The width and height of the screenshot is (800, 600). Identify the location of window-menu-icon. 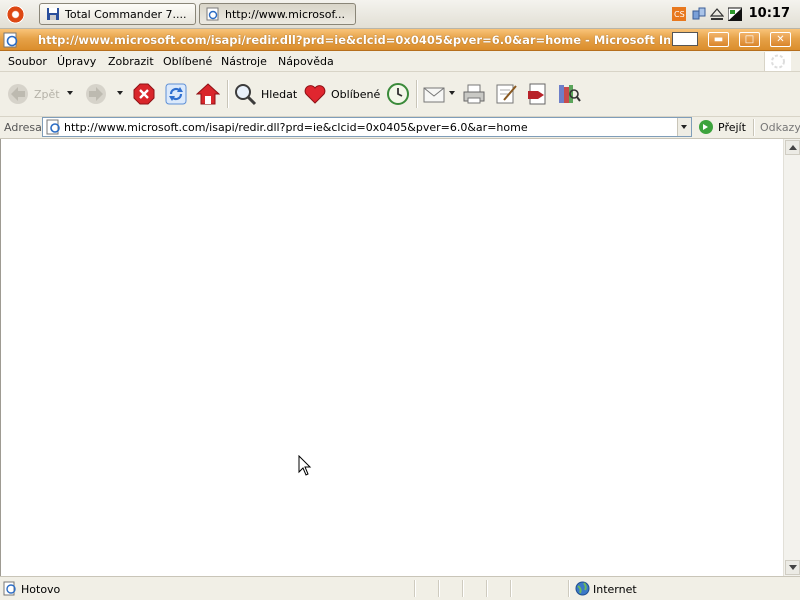
(685, 39).